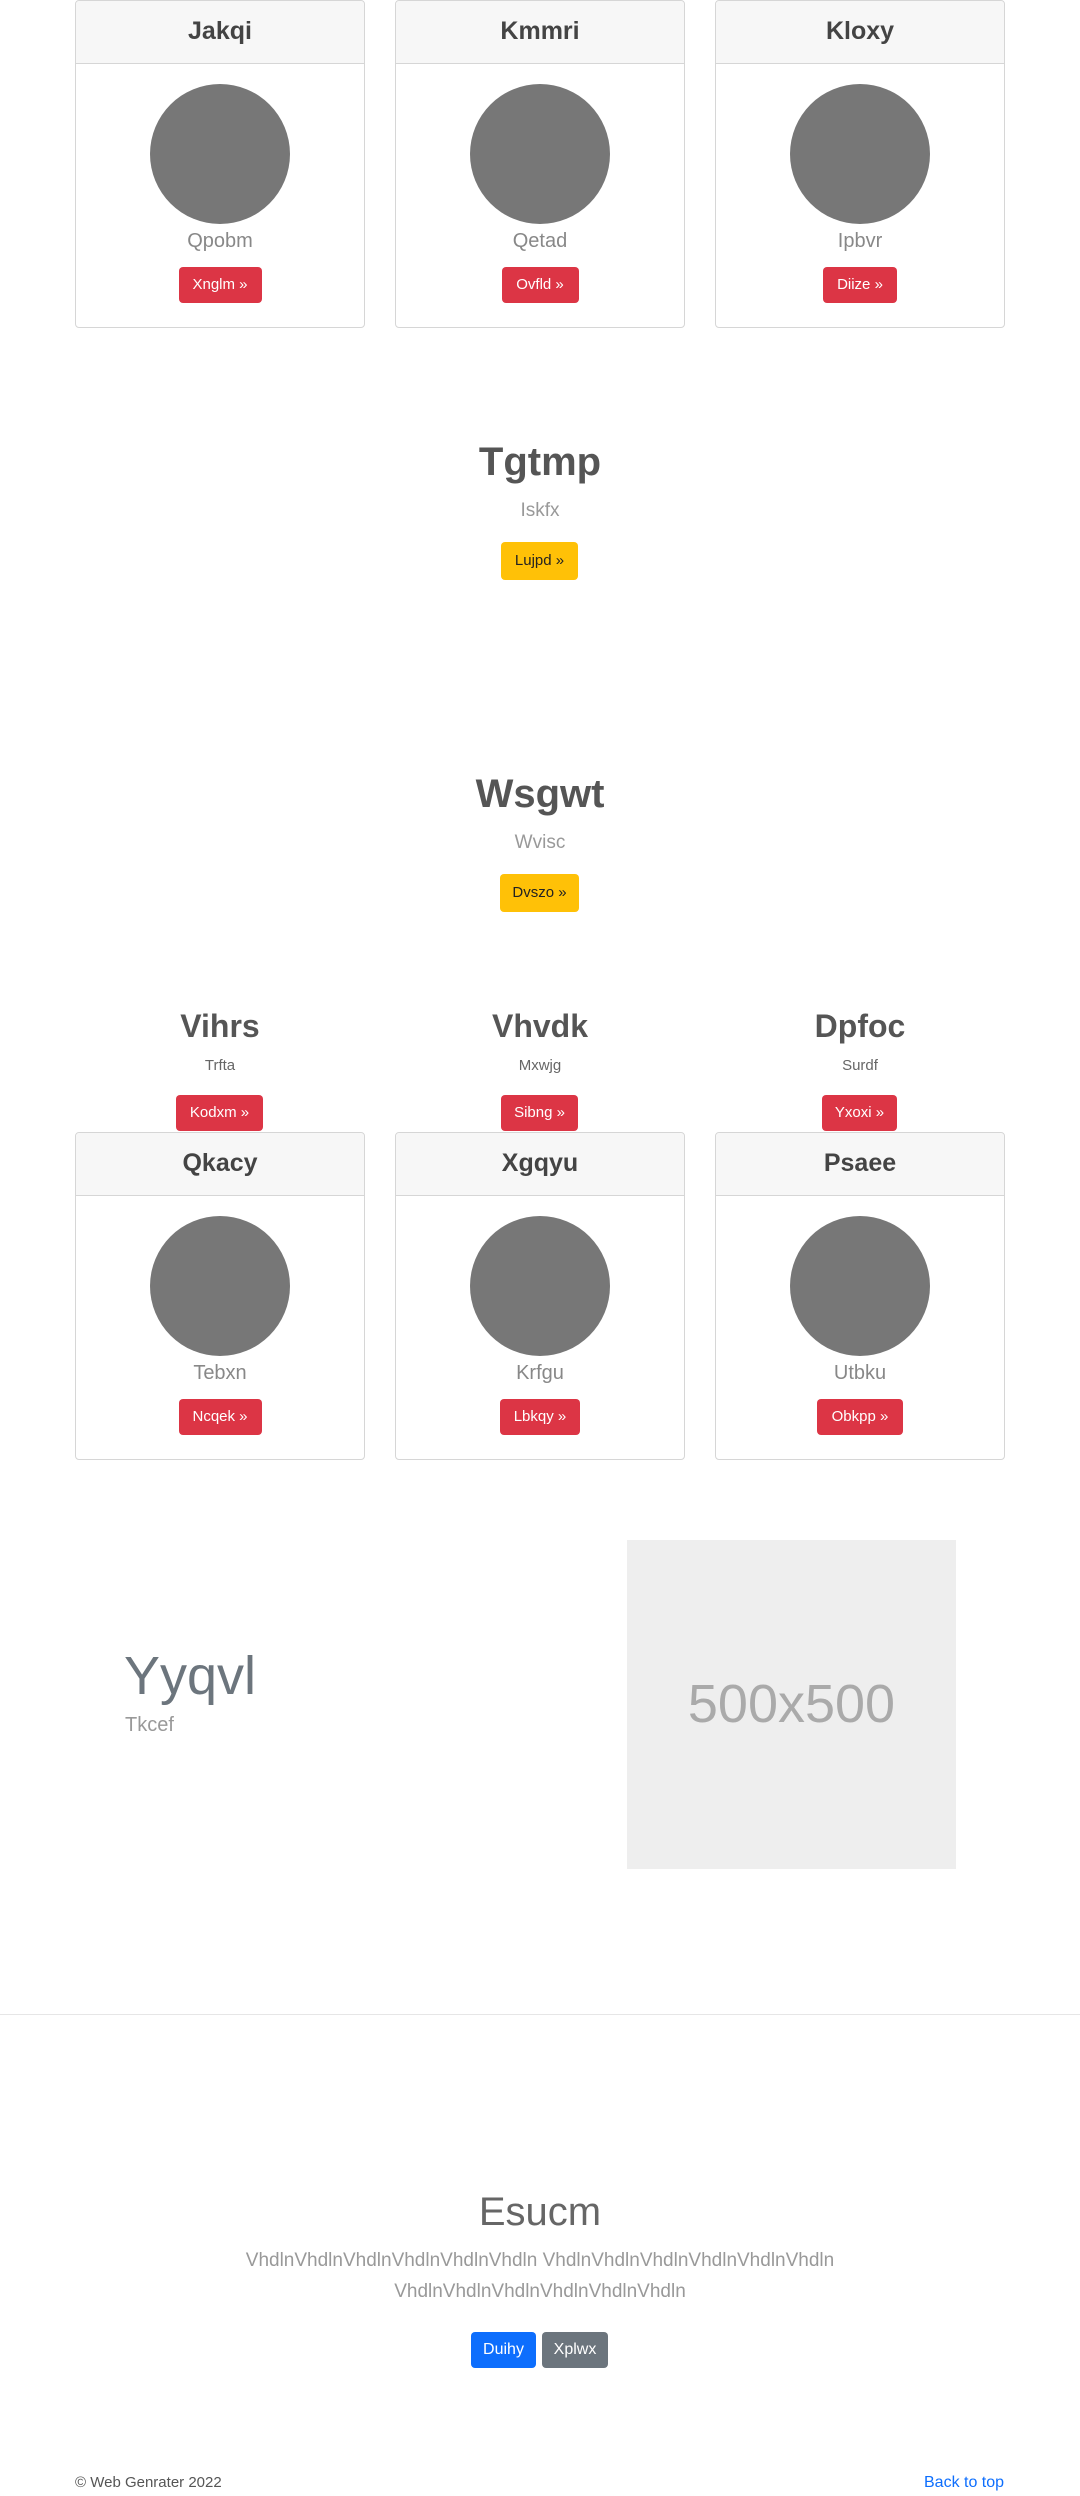 The height and width of the screenshot is (2496, 1080). I want to click on card-header: Kmmri, so click(540, 32).